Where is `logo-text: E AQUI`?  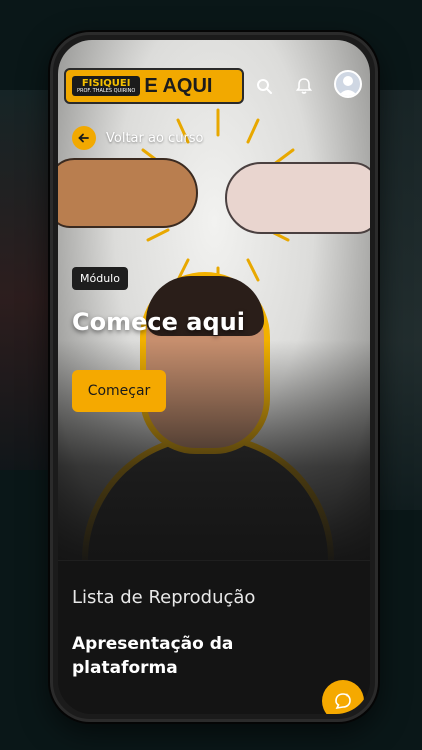
logo-text: E AQUI is located at coordinates (178, 85).